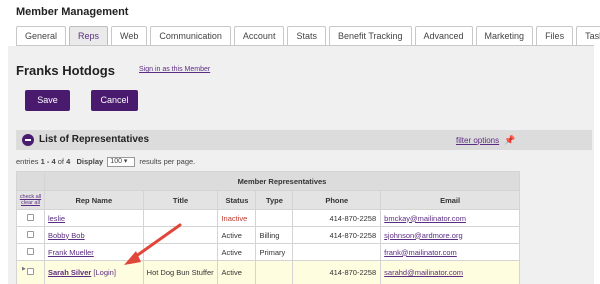  What do you see at coordinates (423, 235) in the screenshot?
I see `rep-email-link: sjohnson@ardmore.org` at bounding box center [423, 235].